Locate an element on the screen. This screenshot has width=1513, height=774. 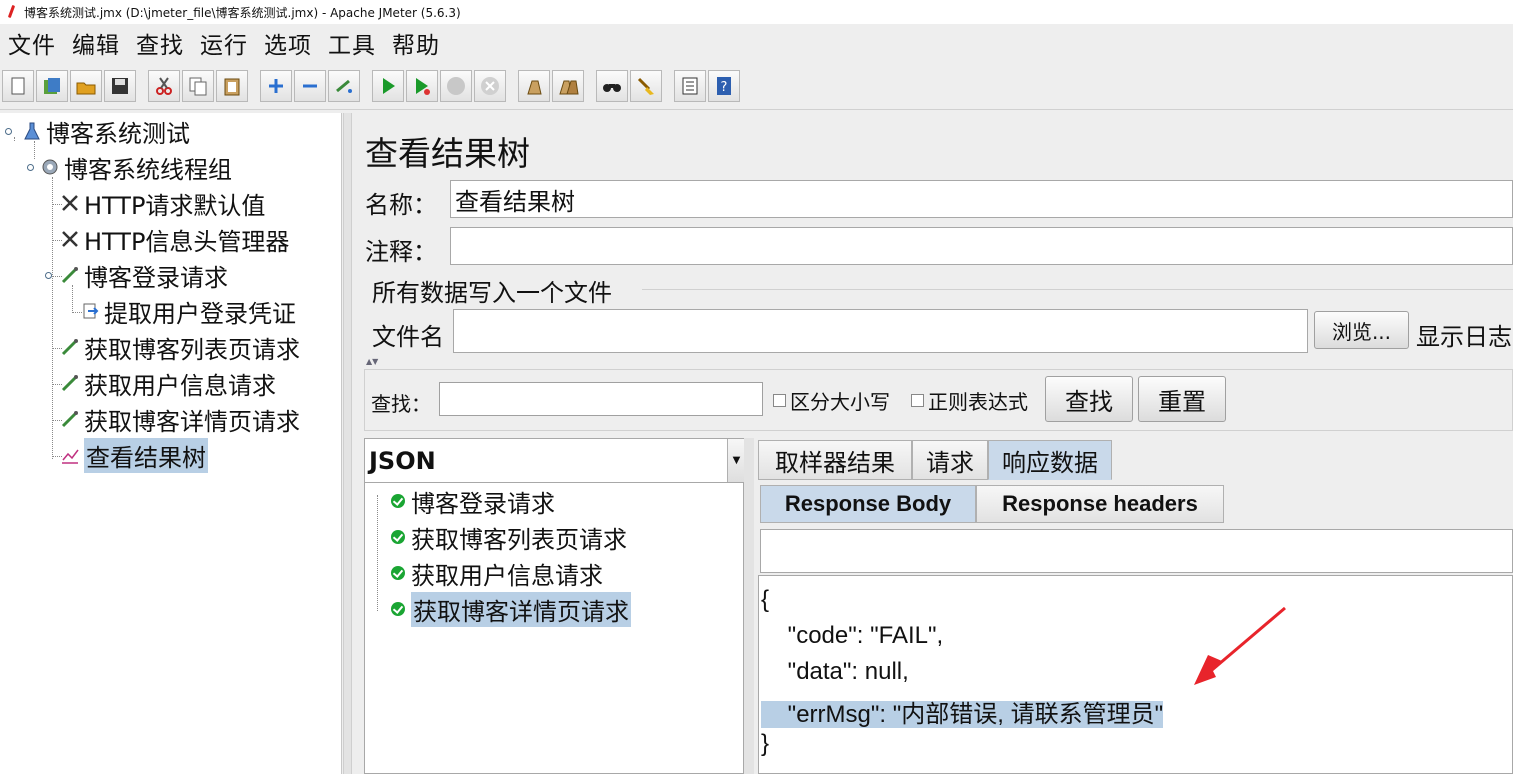
tree-node-label: 获取博客详情页请求 is located at coordinates (192, 421).